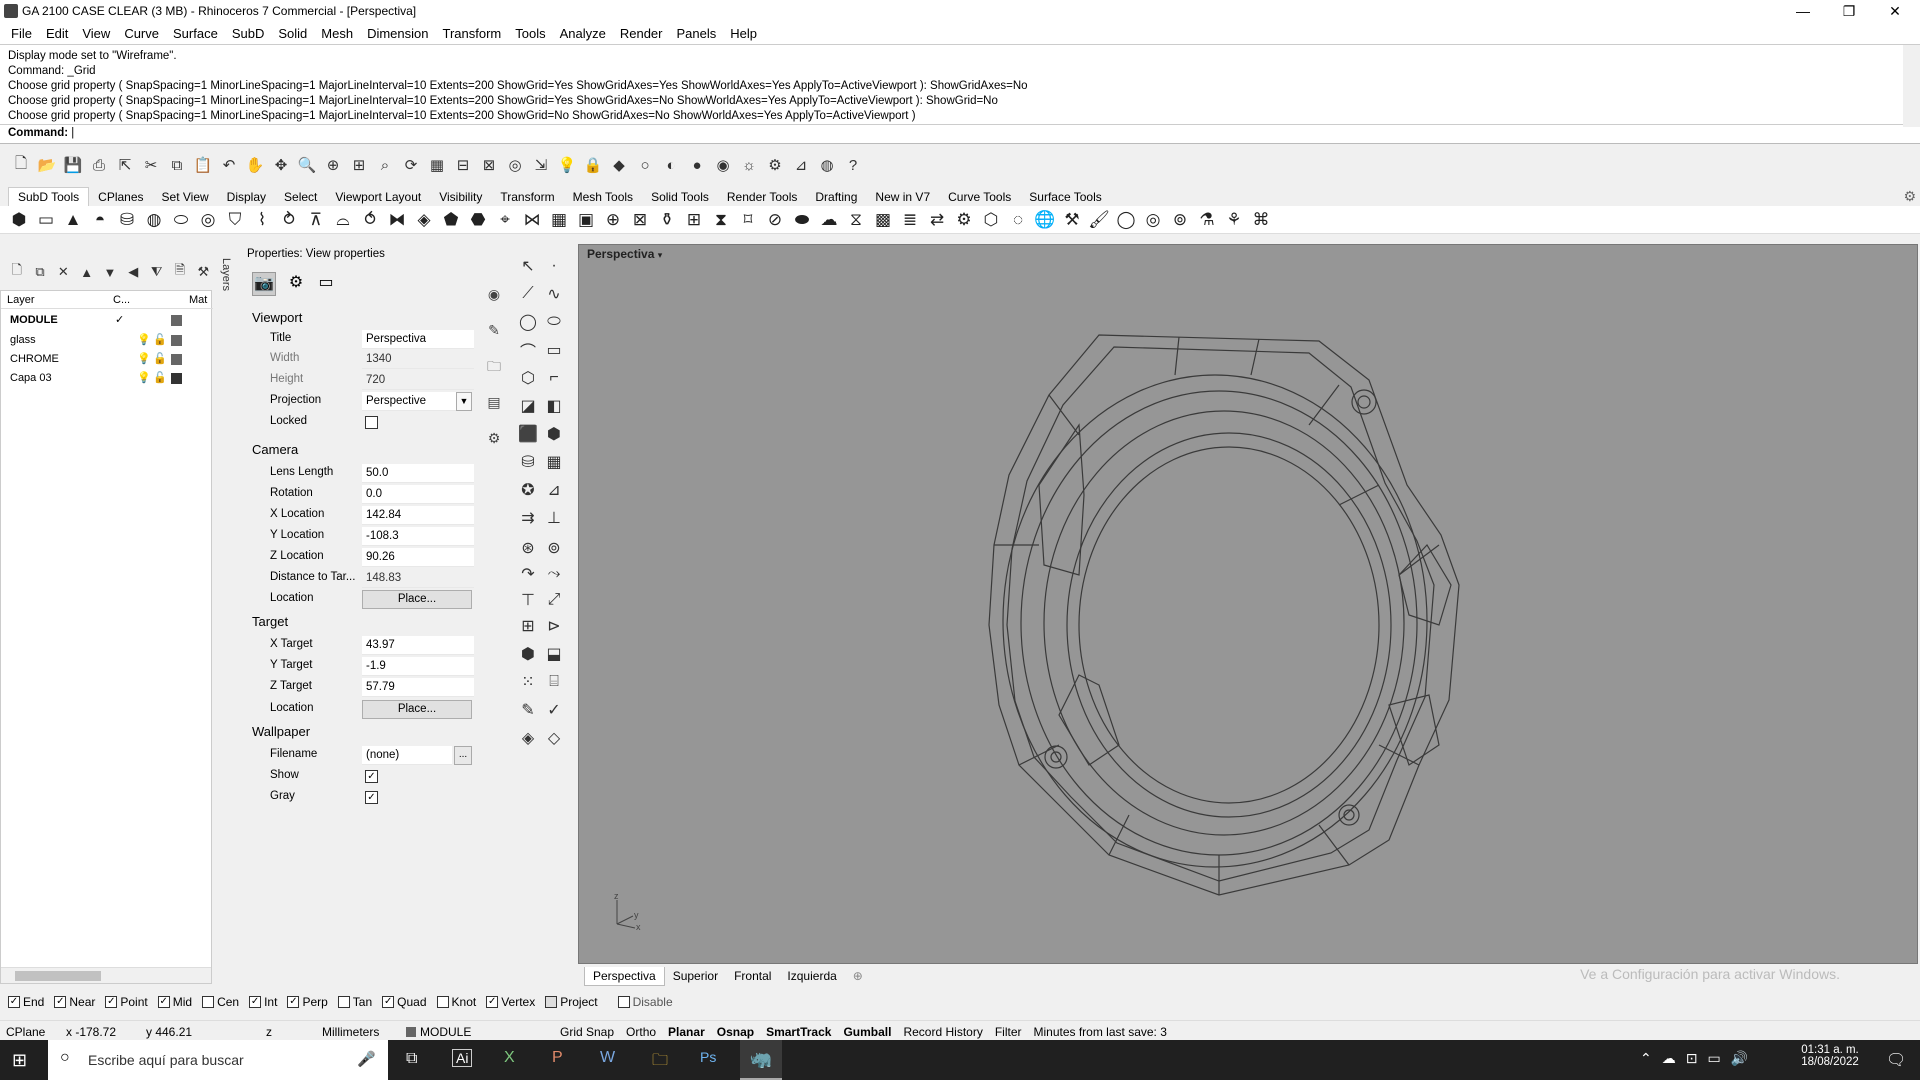  What do you see at coordinates (836, 197) in the screenshot?
I see `tab-drafting: Drafting` at bounding box center [836, 197].